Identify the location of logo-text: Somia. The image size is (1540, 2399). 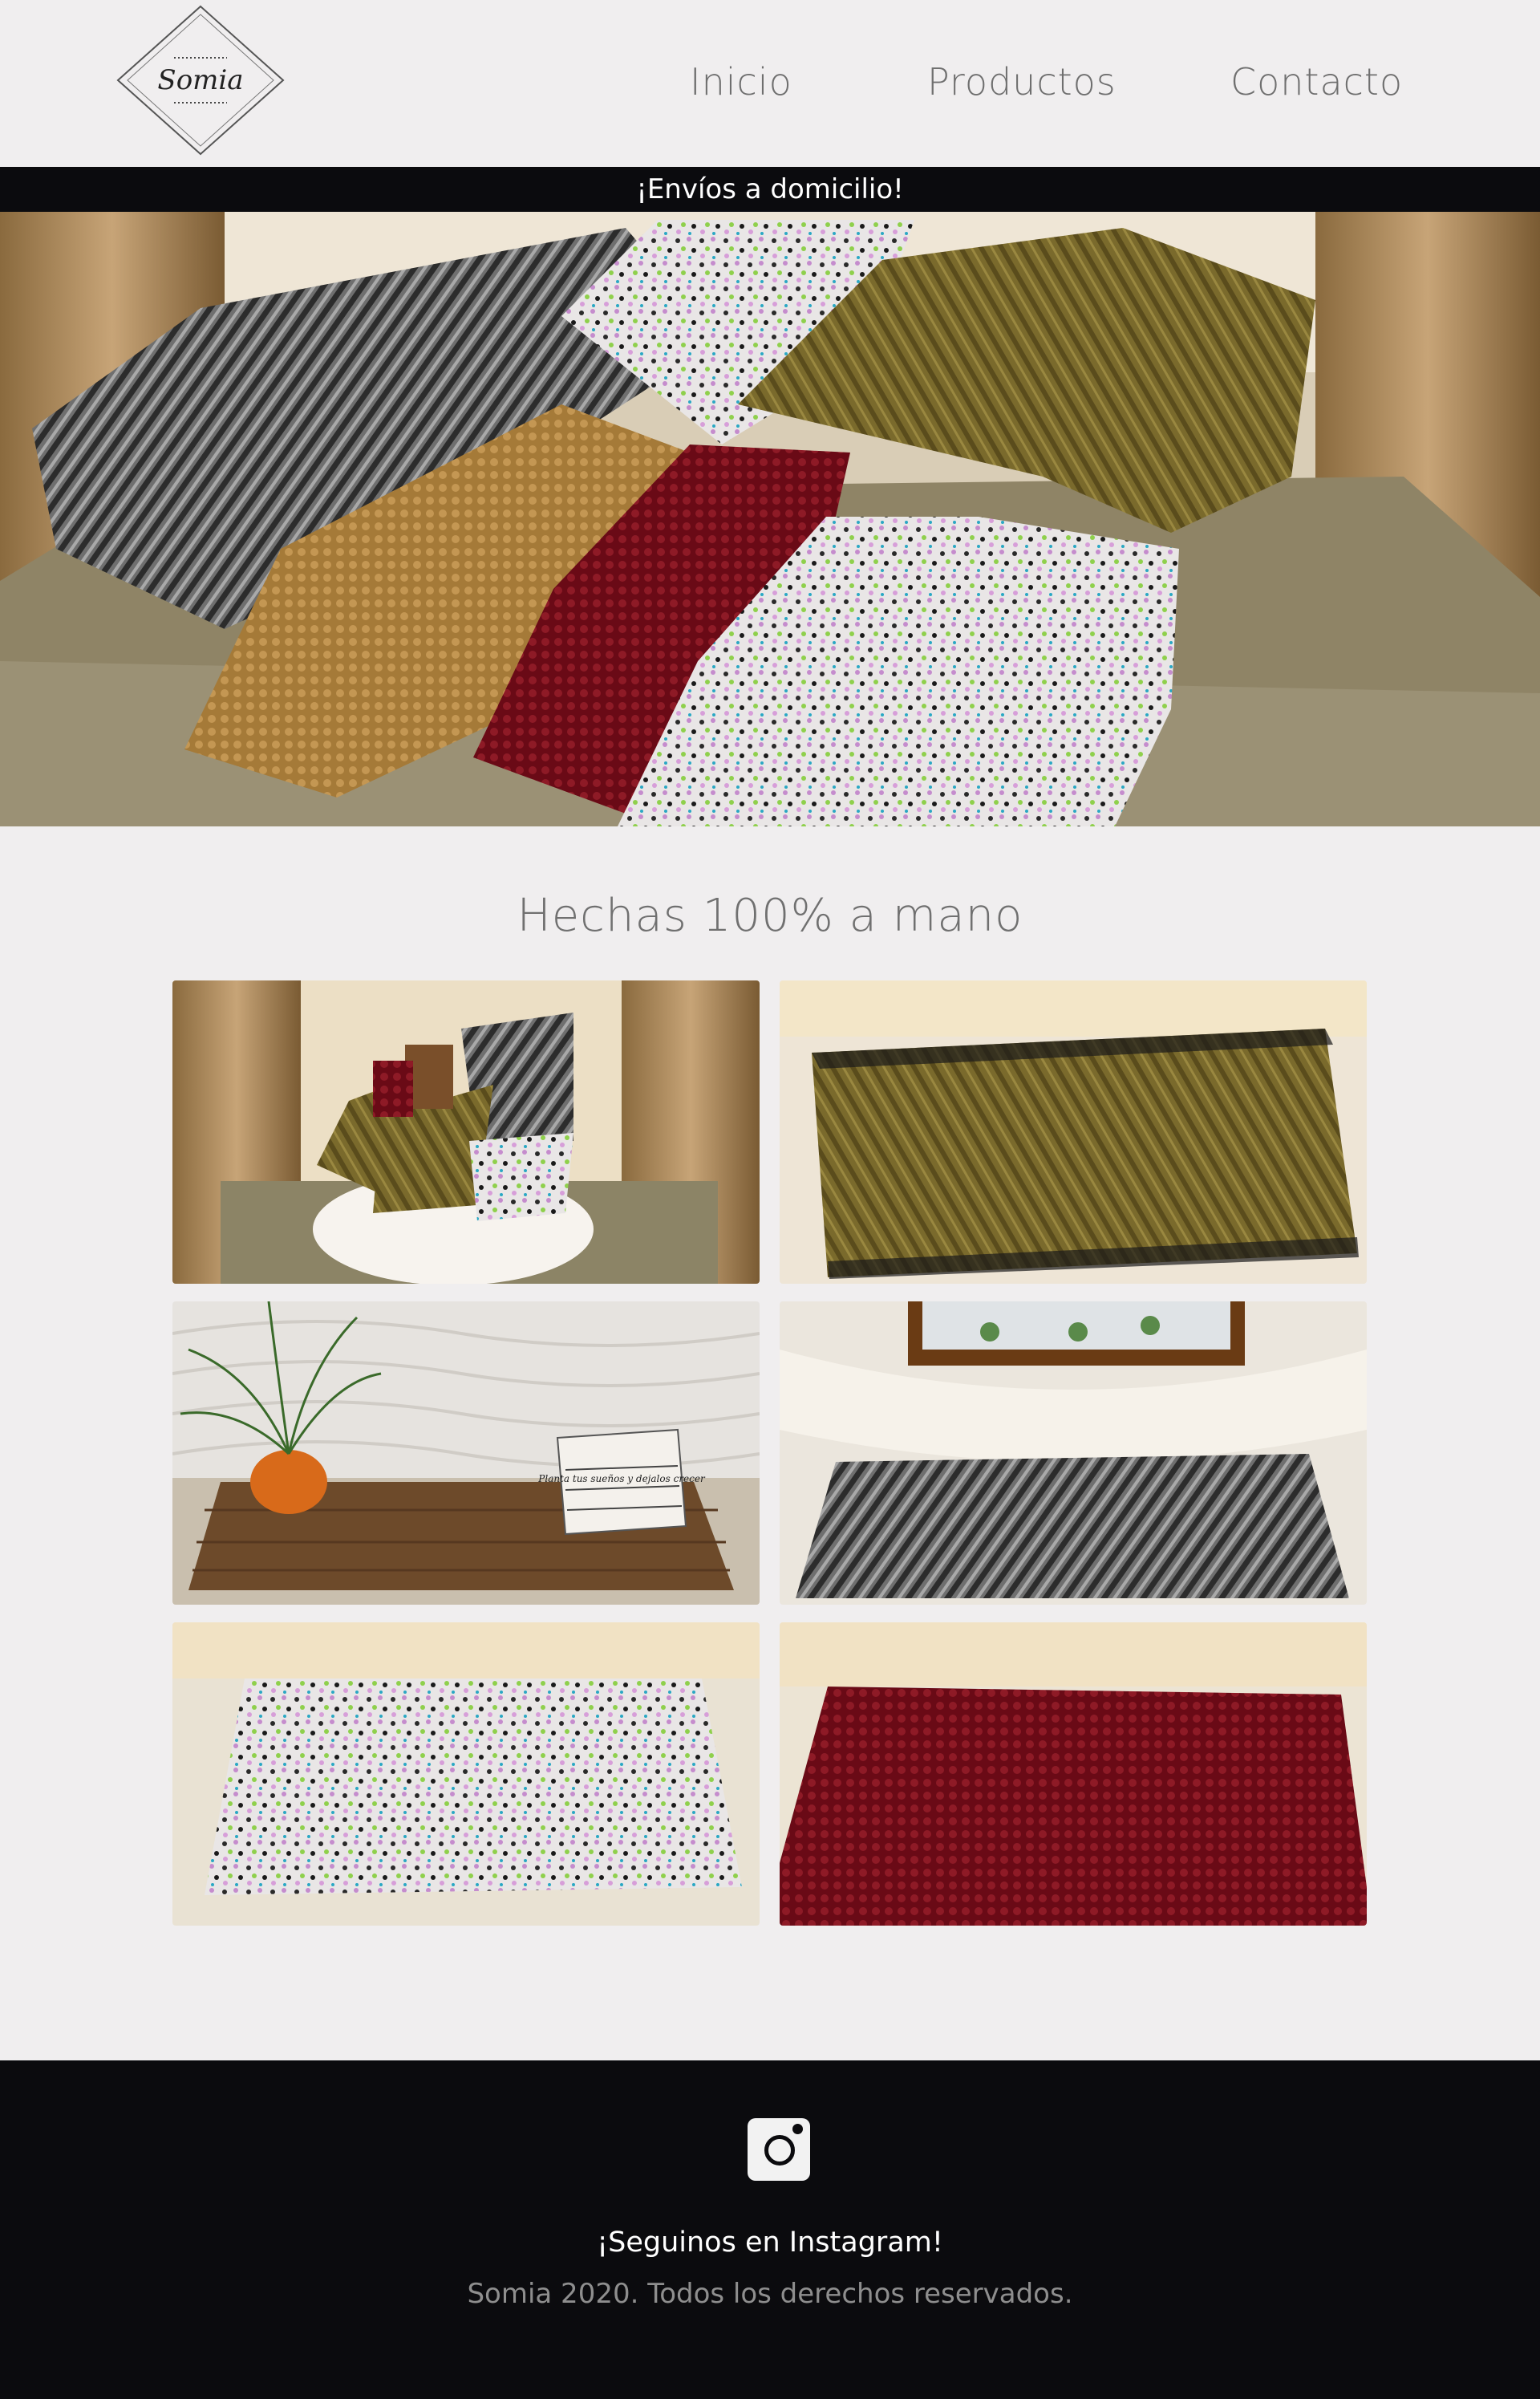
(200, 80).